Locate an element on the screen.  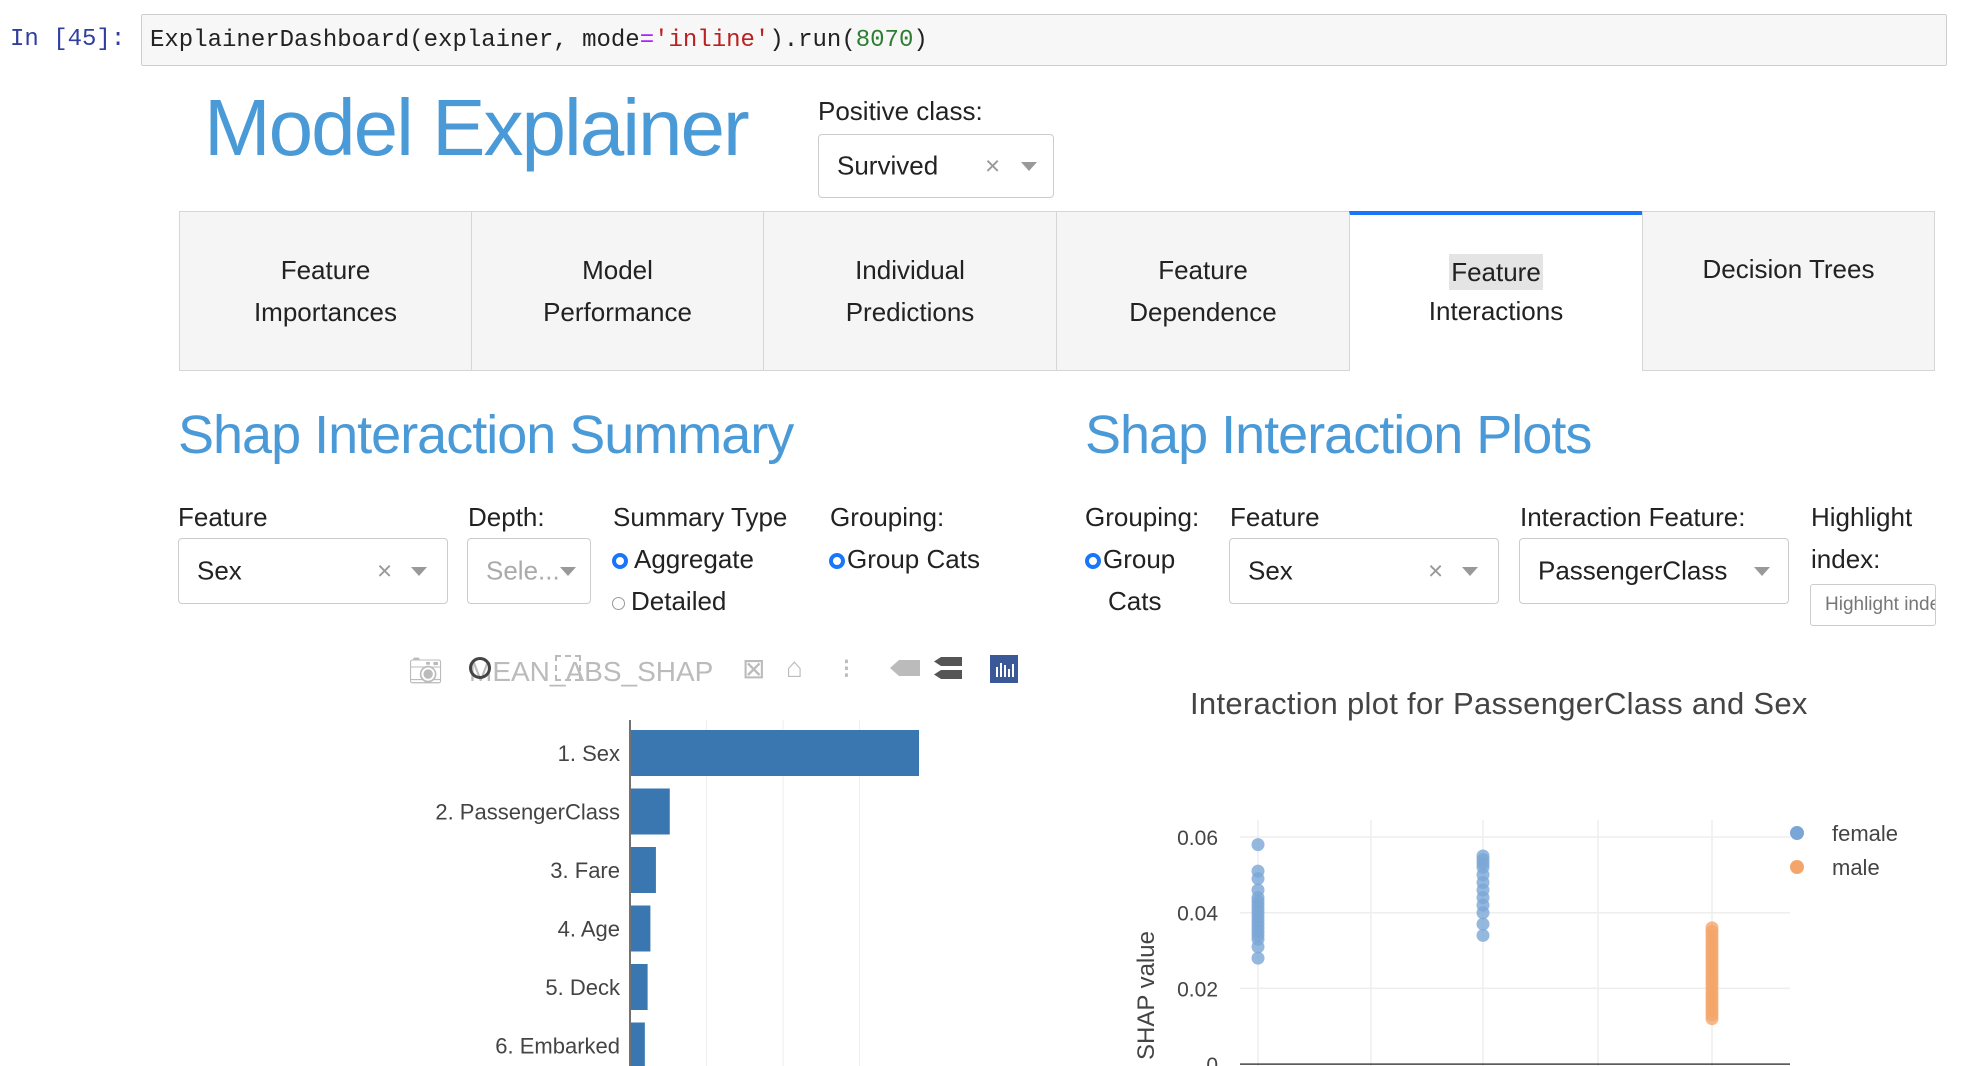
plots-grouping-option: Group is located at coordinates (1130, 559).